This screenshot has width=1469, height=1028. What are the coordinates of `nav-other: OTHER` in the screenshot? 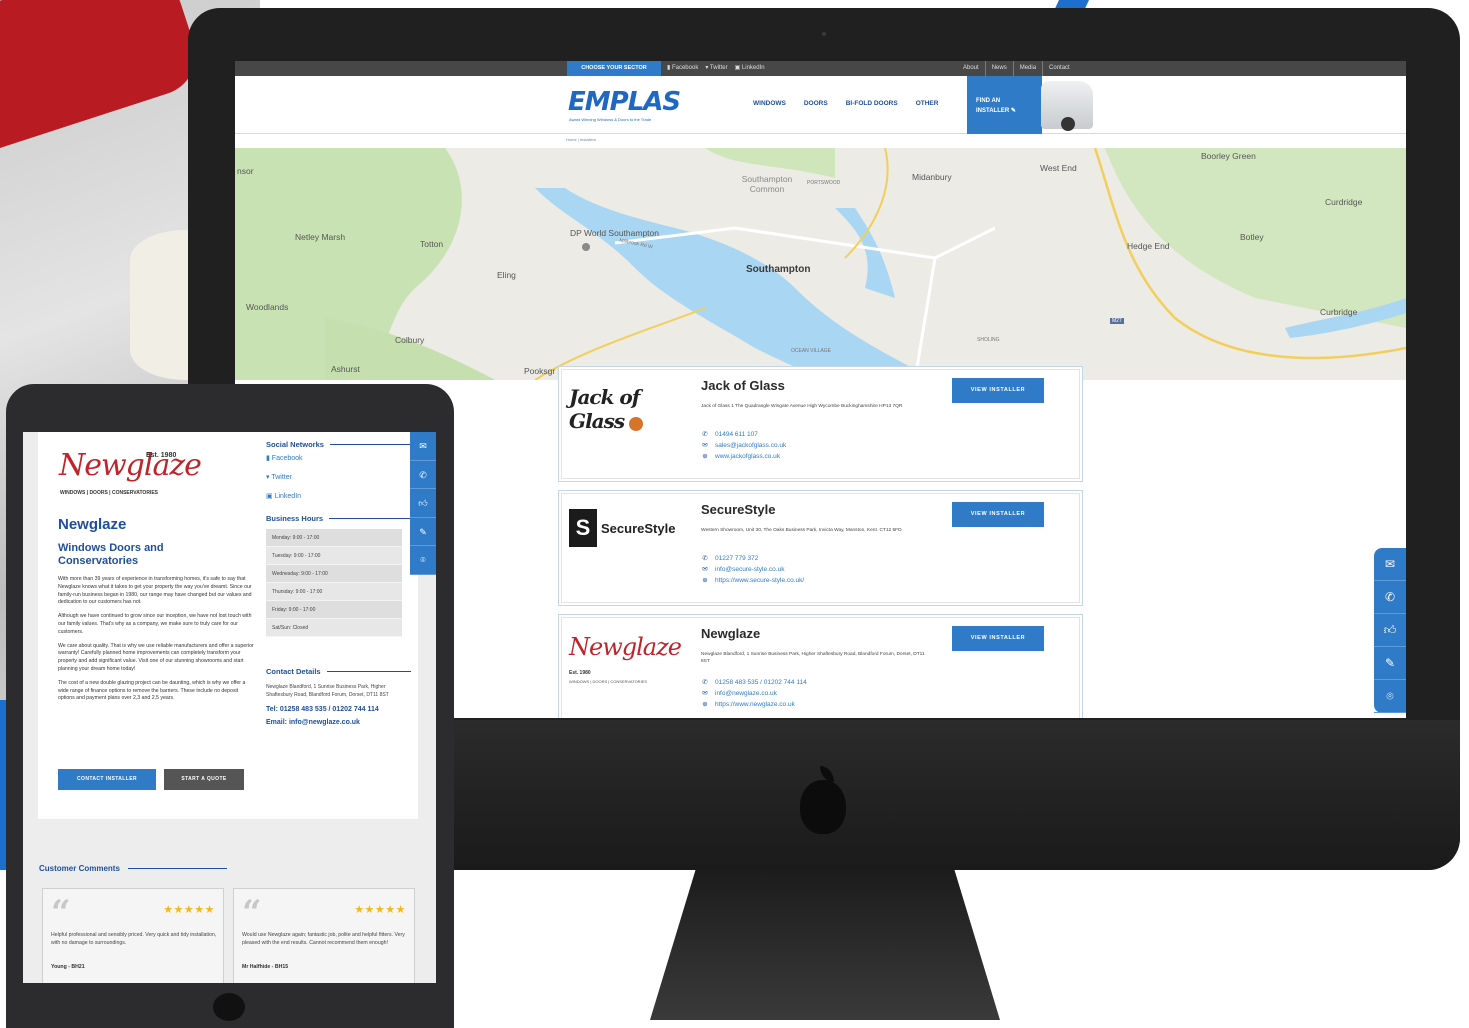 It's located at (927, 103).